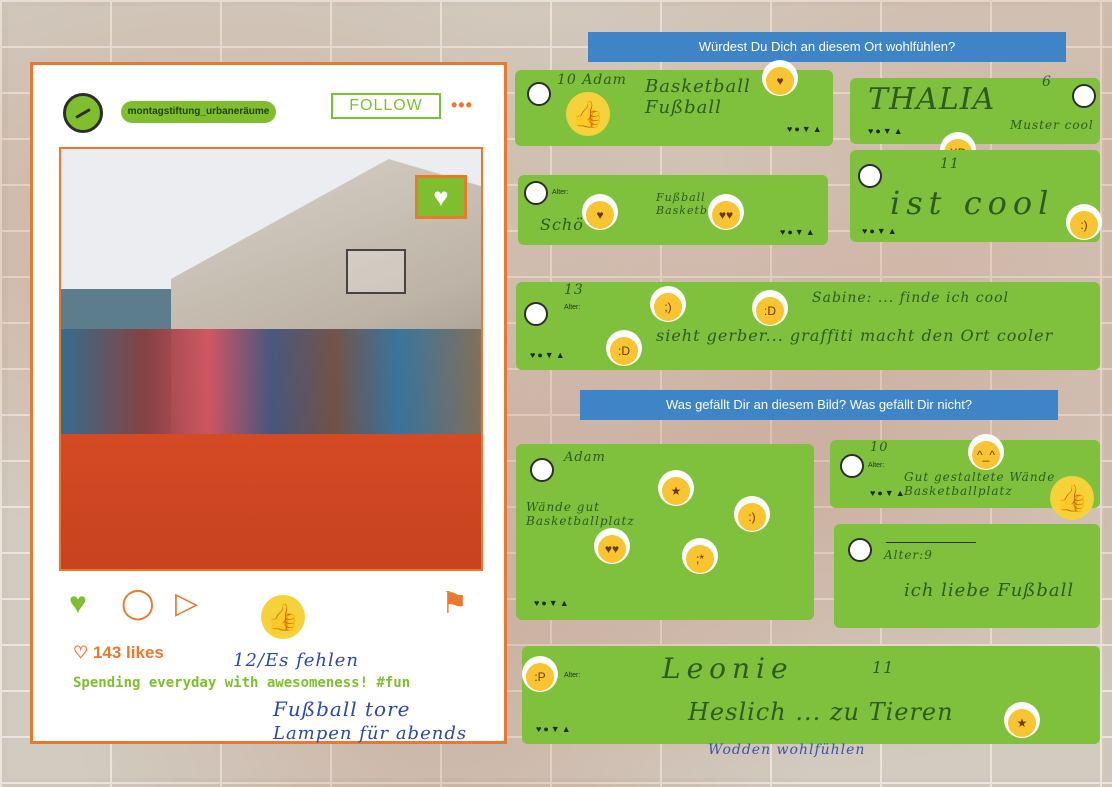 The width and height of the screenshot is (1112, 787). What do you see at coordinates (972, 203) in the screenshot?
I see `comment-text: ist cool` at bounding box center [972, 203].